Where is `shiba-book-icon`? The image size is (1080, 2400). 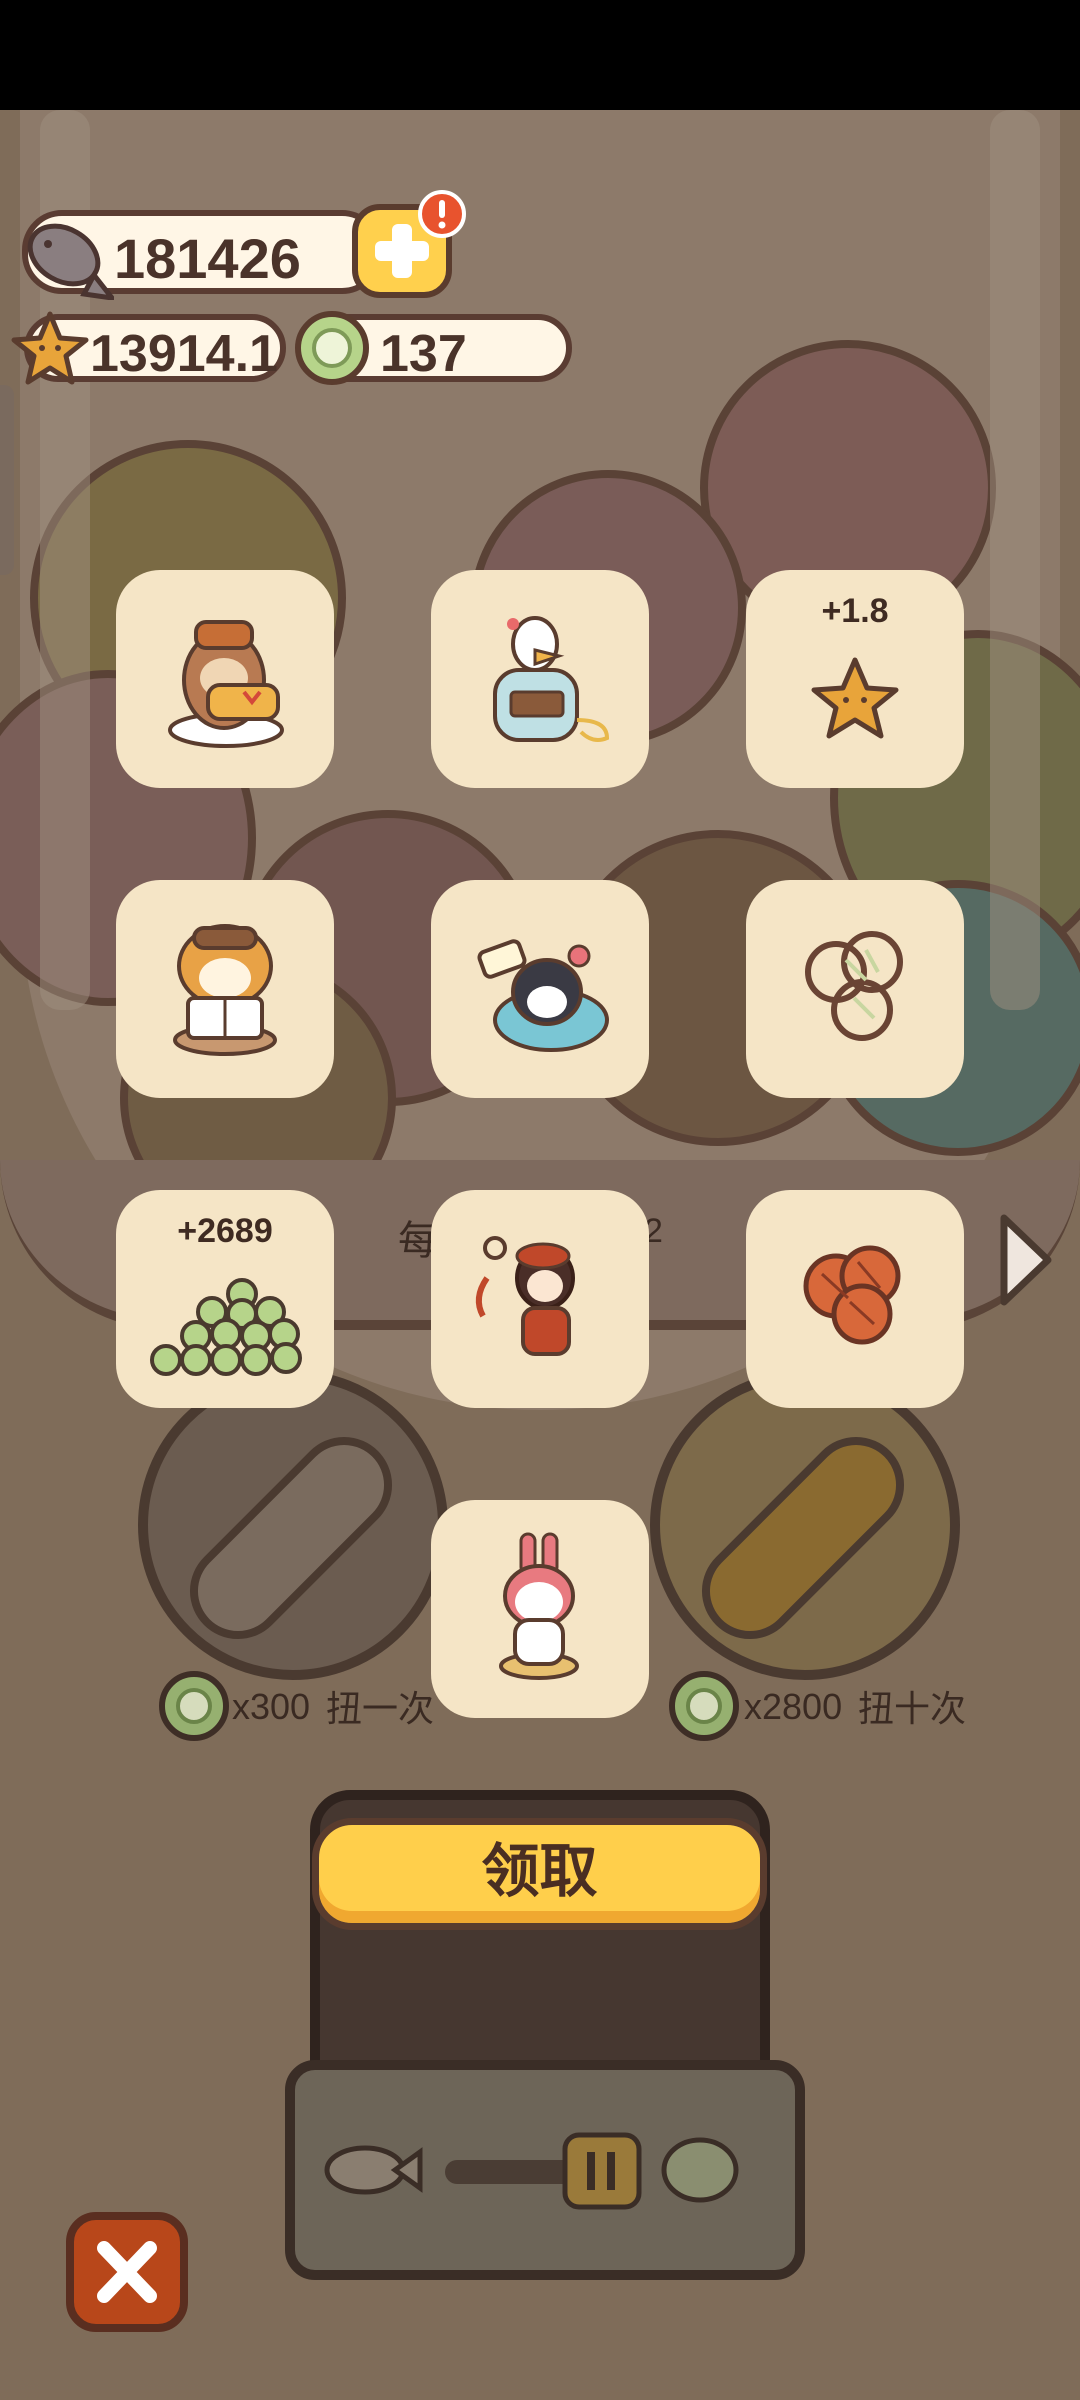
shiba-book-icon is located at coordinates (225, 990).